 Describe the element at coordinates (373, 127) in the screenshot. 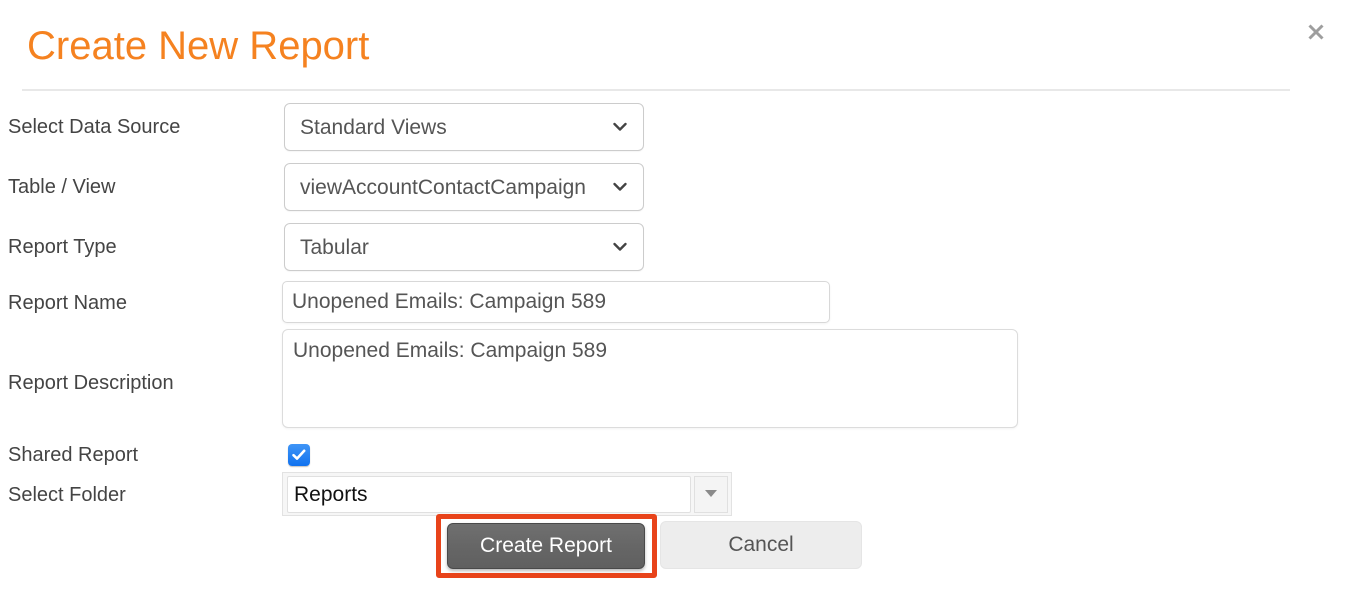

I see `select-data-source-value: Standard Views` at that location.